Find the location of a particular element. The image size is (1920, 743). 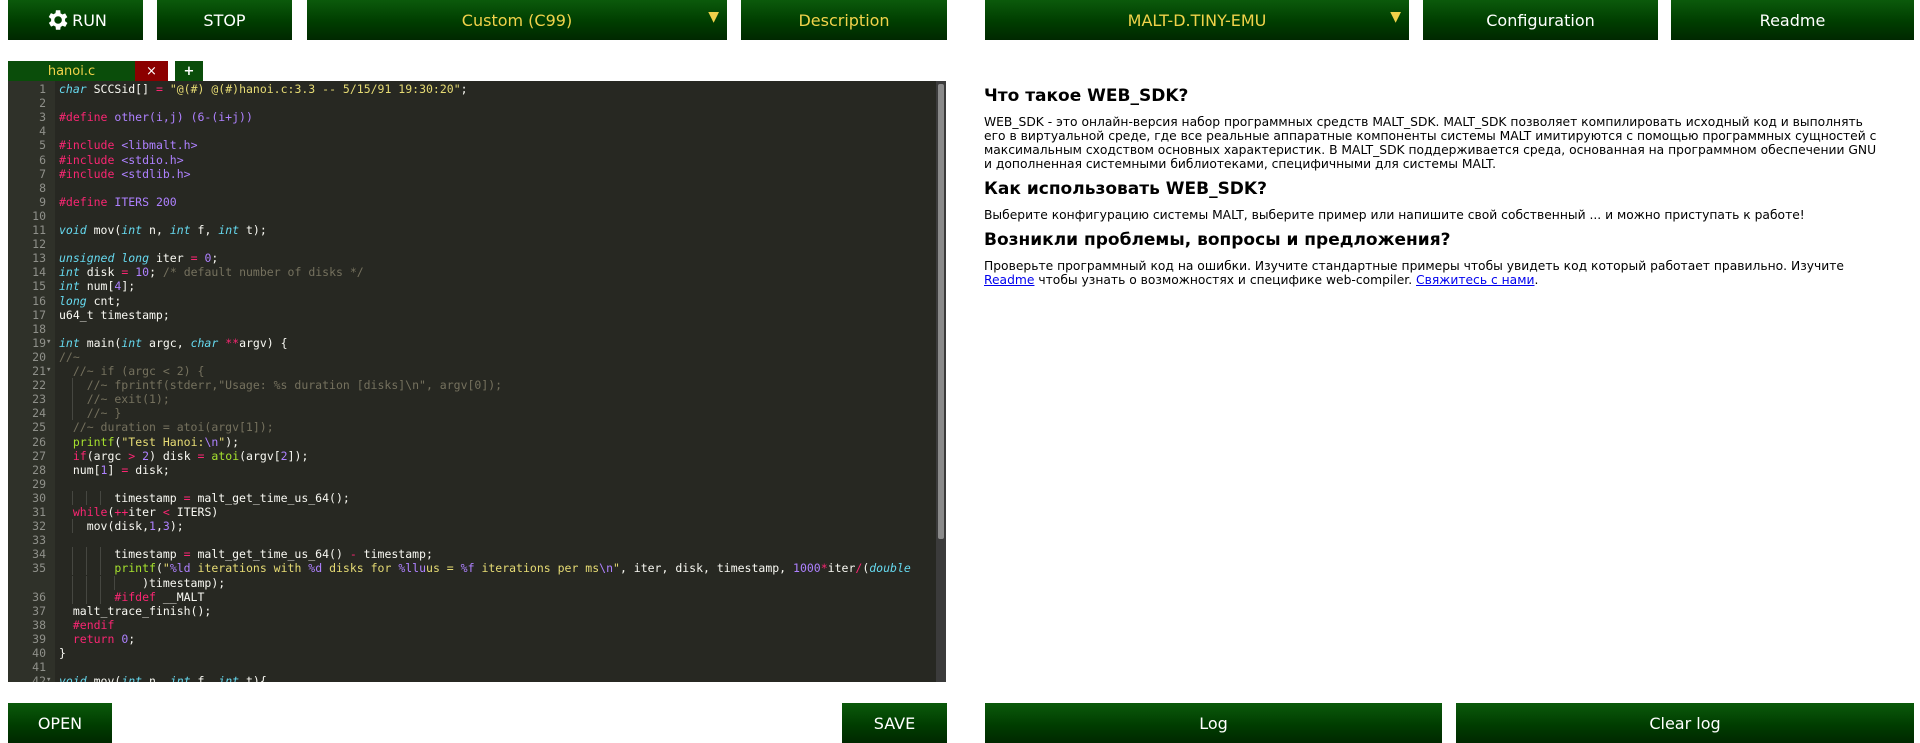

code-text: #include <libmalt.h> is located at coordinates (489, 145).